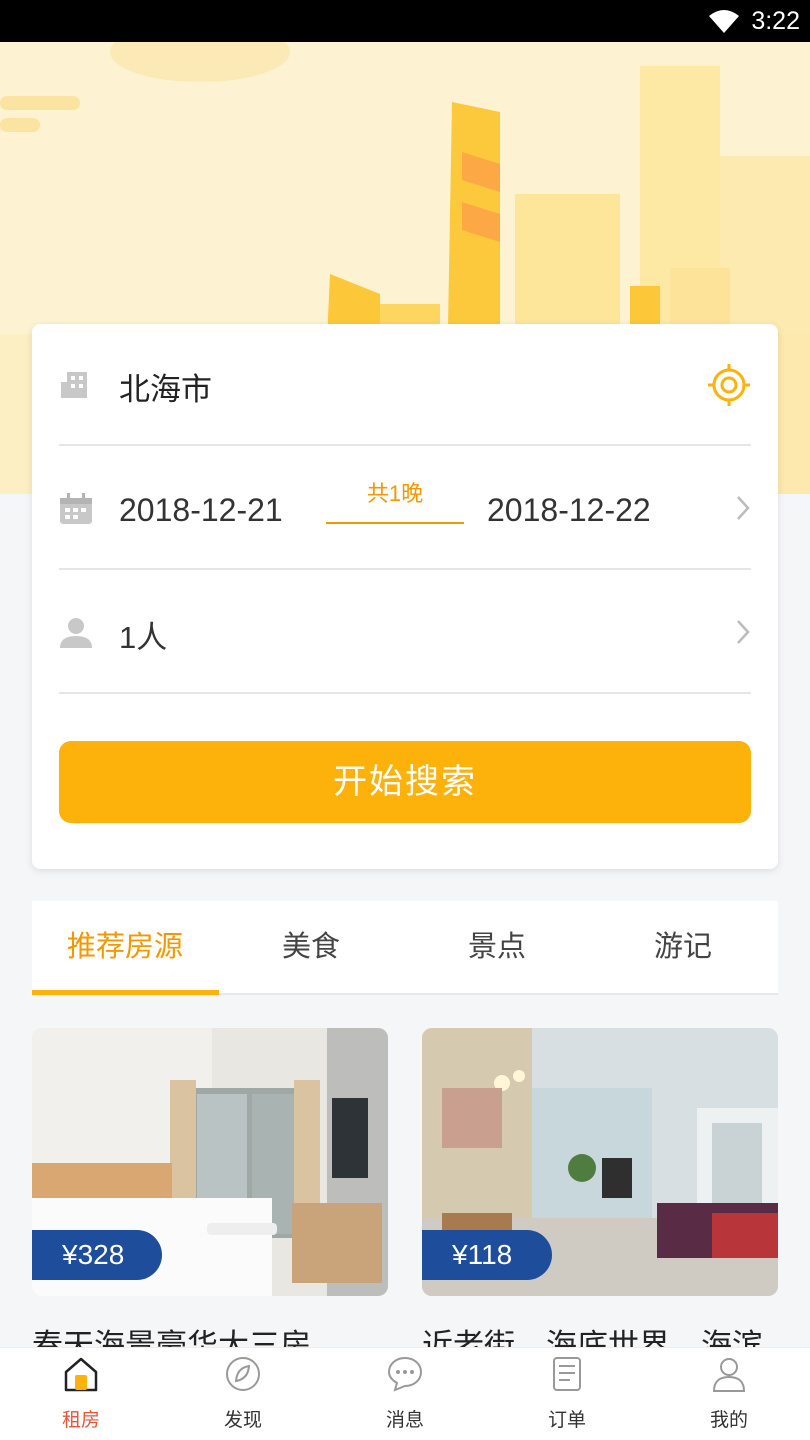 The width and height of the screenshot is (810, 1440). What do you see at coordinates (405, 21) in the screenshot?
I see `status-bar: 3:22` at bounding box center [405, 21].